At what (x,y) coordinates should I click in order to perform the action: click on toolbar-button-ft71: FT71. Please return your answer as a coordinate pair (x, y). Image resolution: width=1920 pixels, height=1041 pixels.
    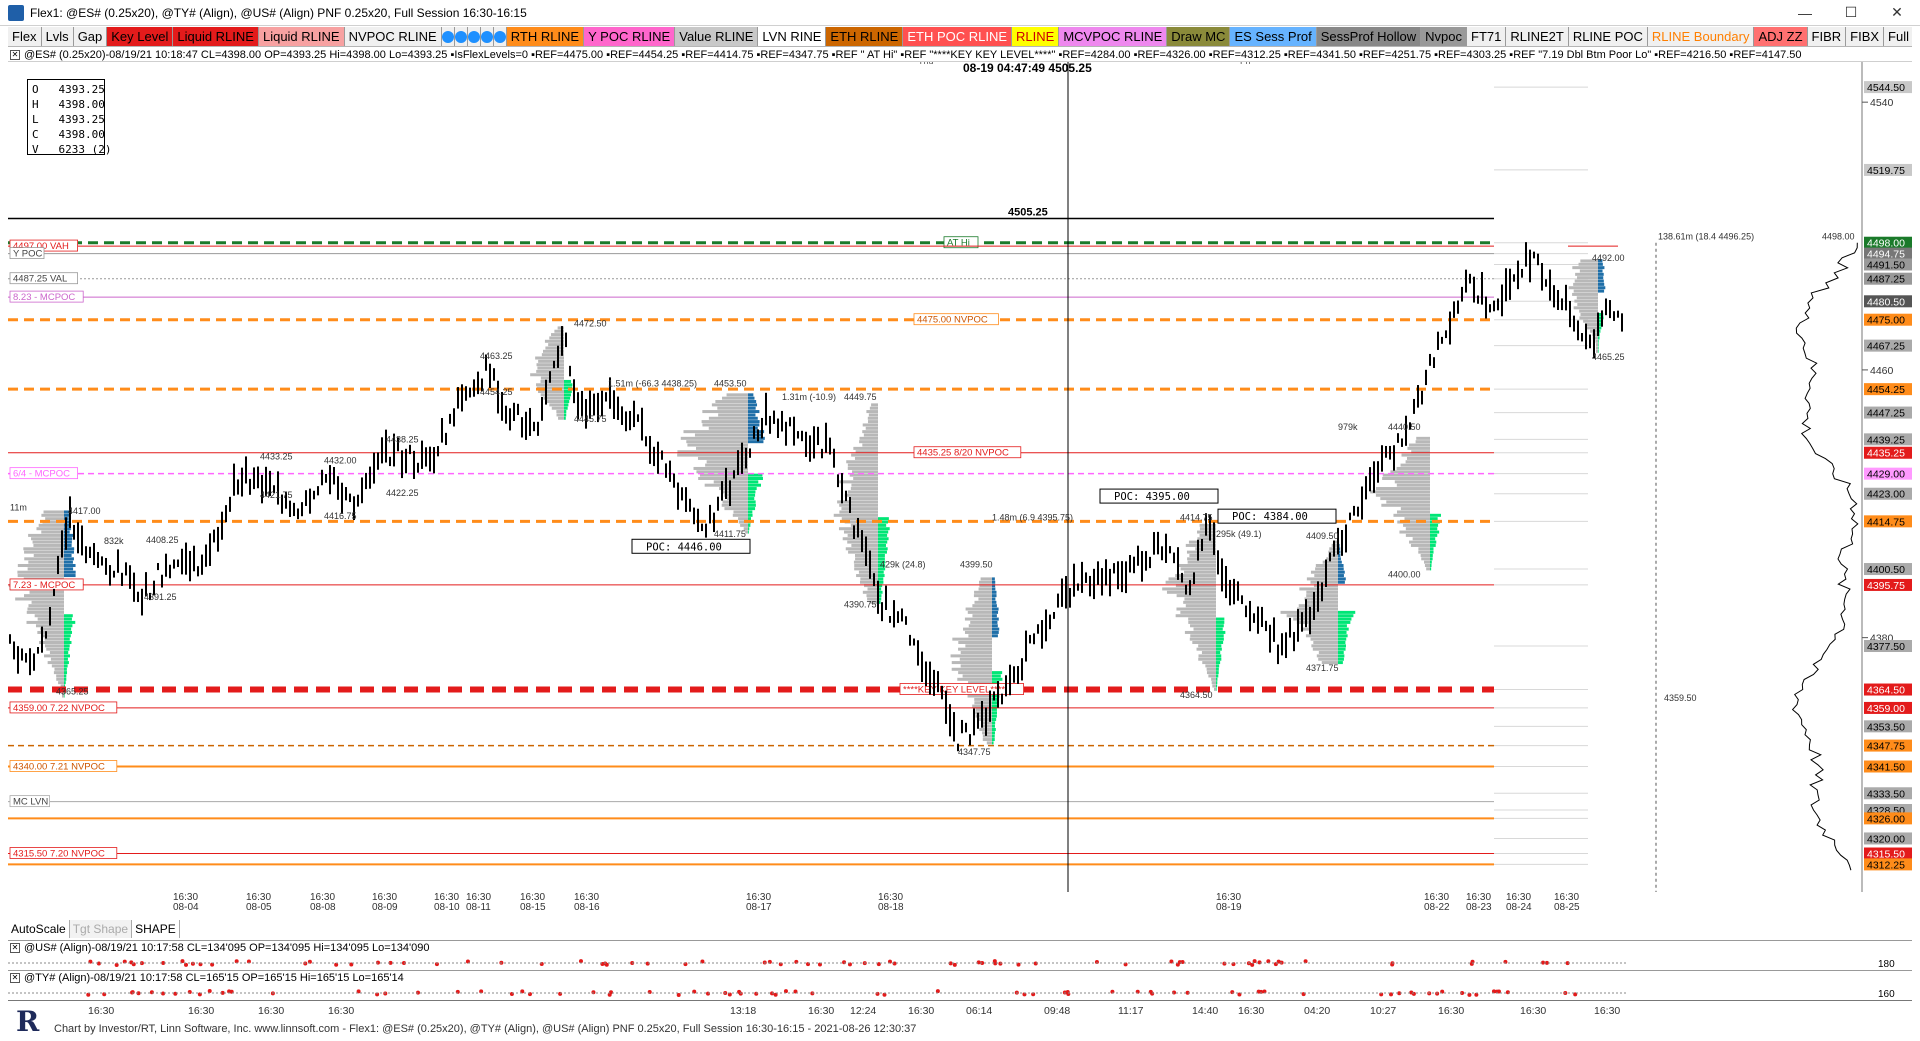
    Looking at the image, I should click on (1487, 36).